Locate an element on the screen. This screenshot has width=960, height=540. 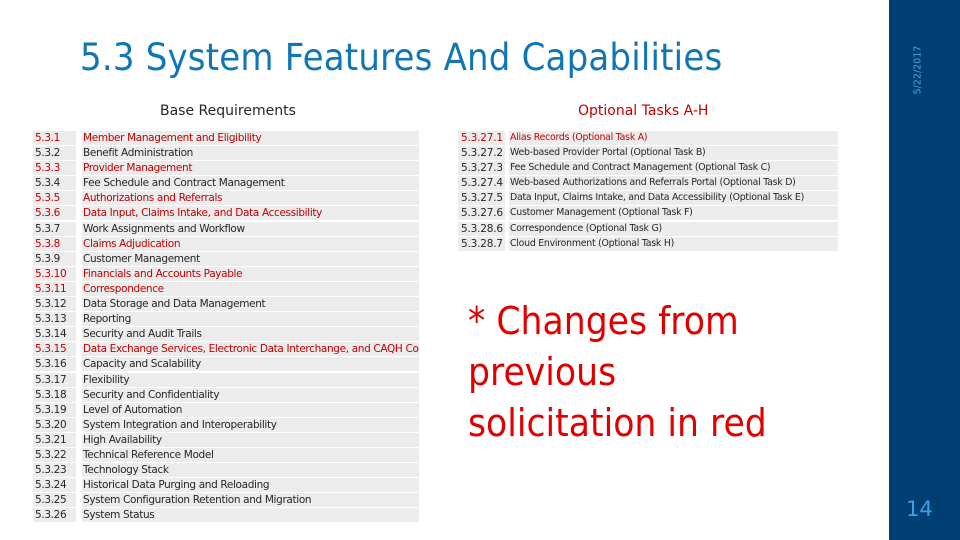
table-row: 5.3.21 High Availability is located at coordinates (226, 440).